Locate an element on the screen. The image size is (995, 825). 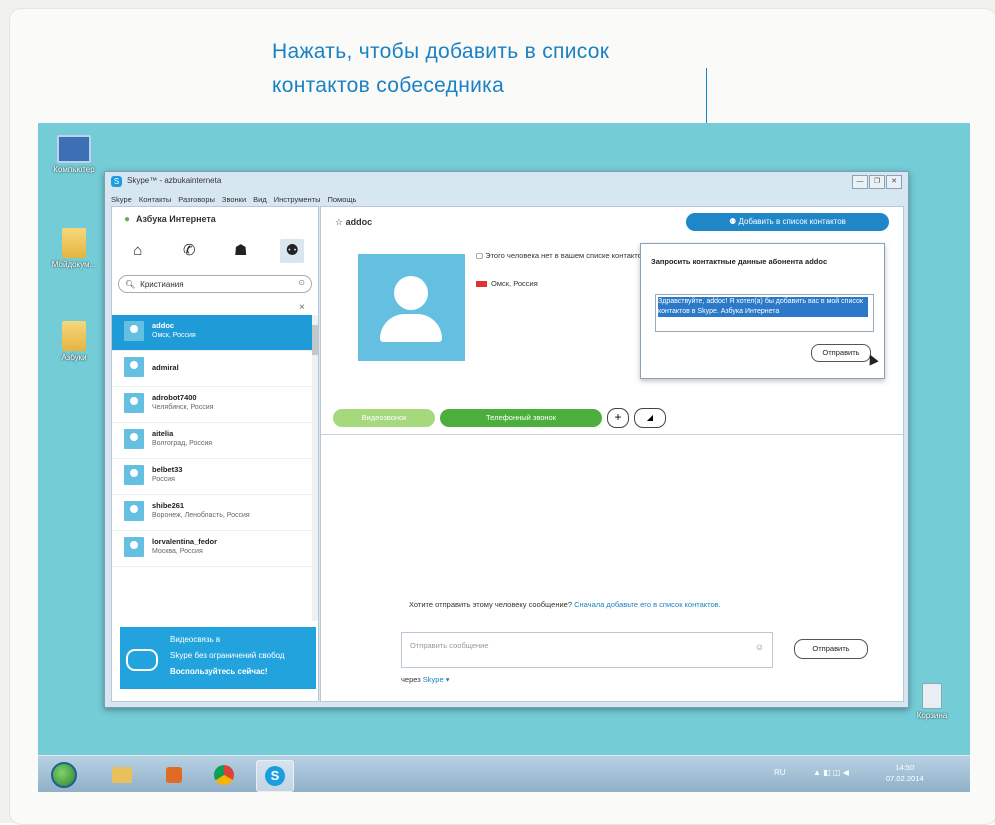
contact-row: adrobot7400 Челябинск, Россия is located at coordinates (212, 405).